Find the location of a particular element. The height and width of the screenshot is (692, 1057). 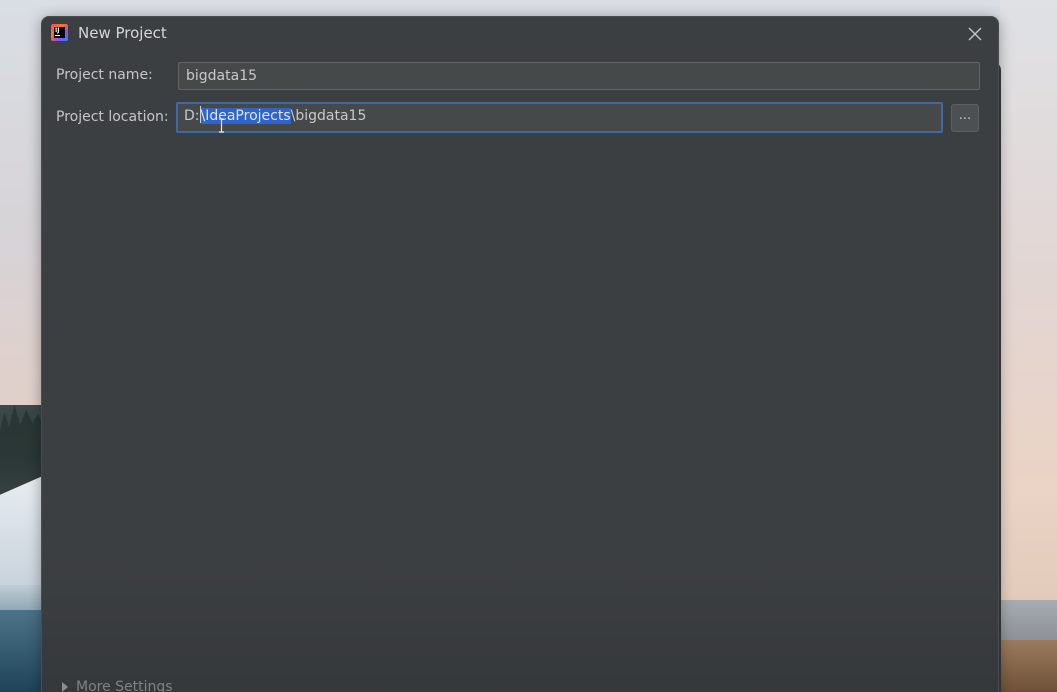

desktop-wallpaper-right is located at coordinates (1028, 346).